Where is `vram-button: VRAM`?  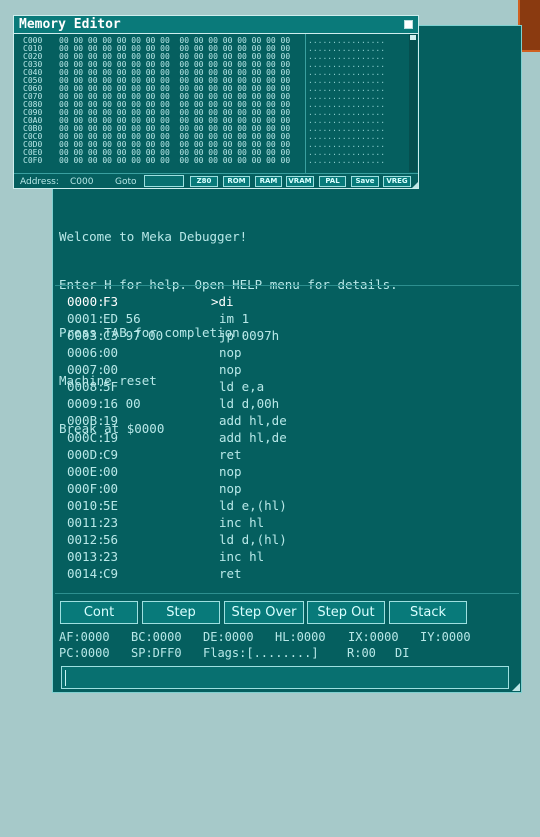 vram-button: VRAM is located at coordinates (300, 181).